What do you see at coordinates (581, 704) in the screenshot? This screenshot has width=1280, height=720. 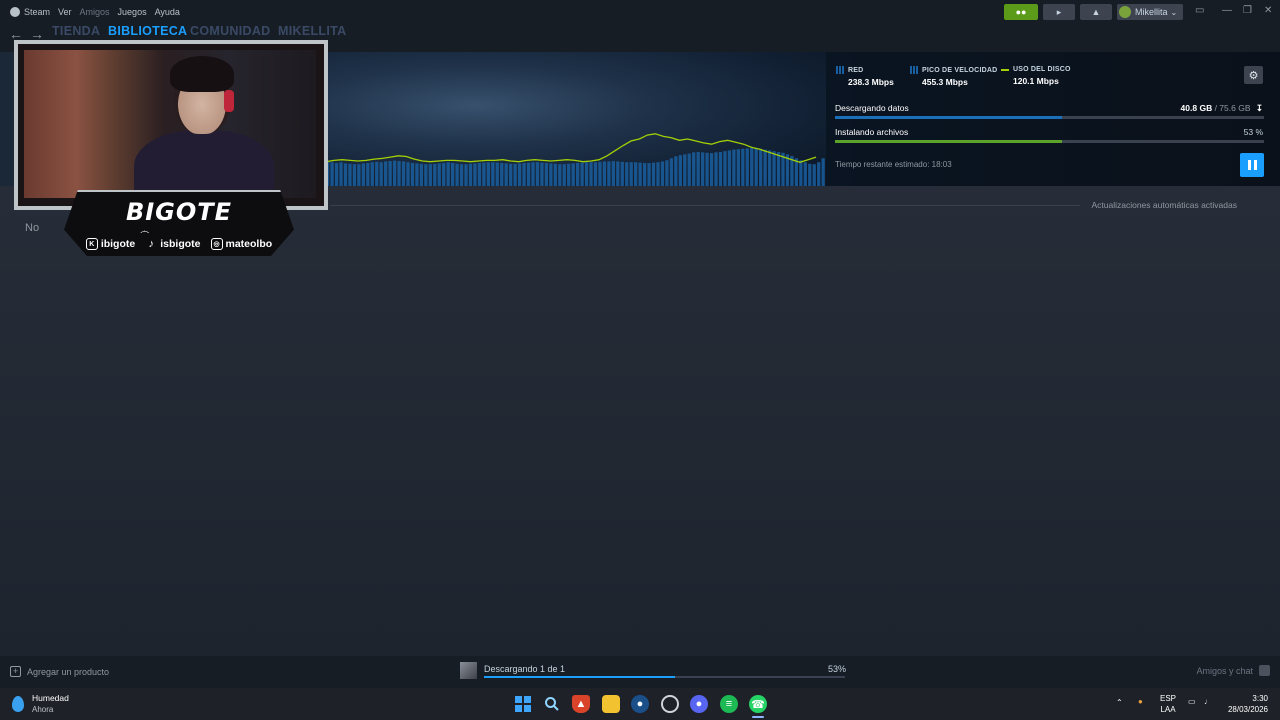 I see `brave-icon: ▲` at bounding box center [581, 704].